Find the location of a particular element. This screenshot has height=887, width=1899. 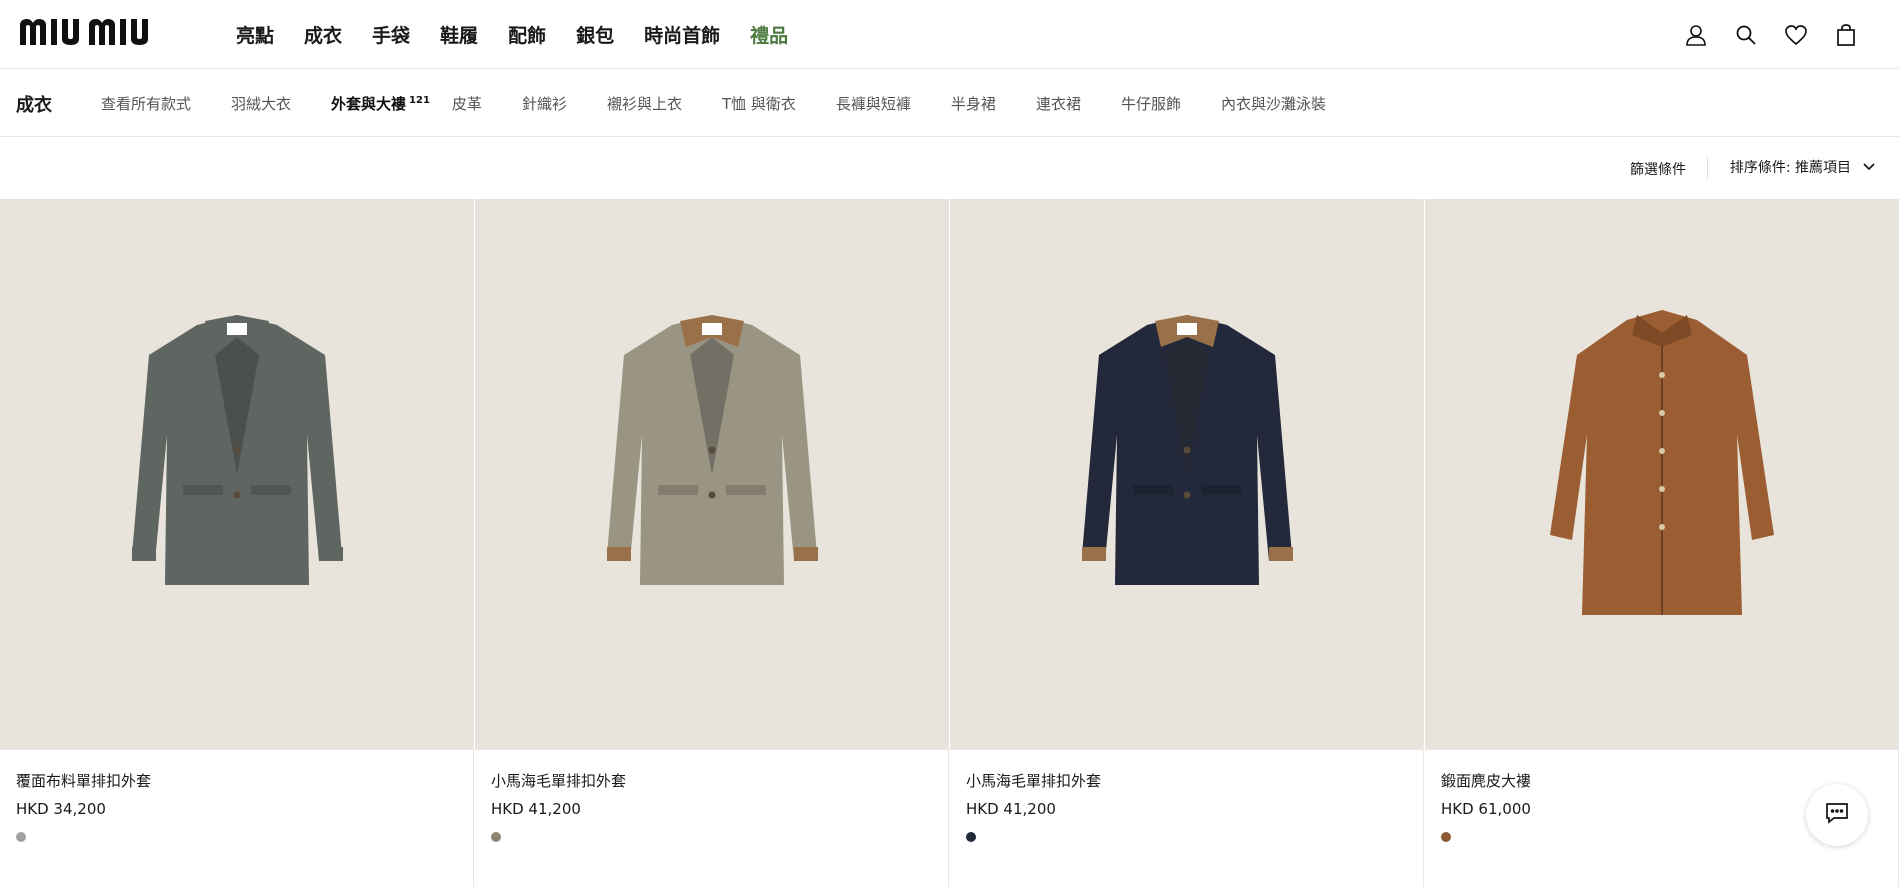

nav-jewelry: 時尚首飾 is located at coordinates (682, 34).